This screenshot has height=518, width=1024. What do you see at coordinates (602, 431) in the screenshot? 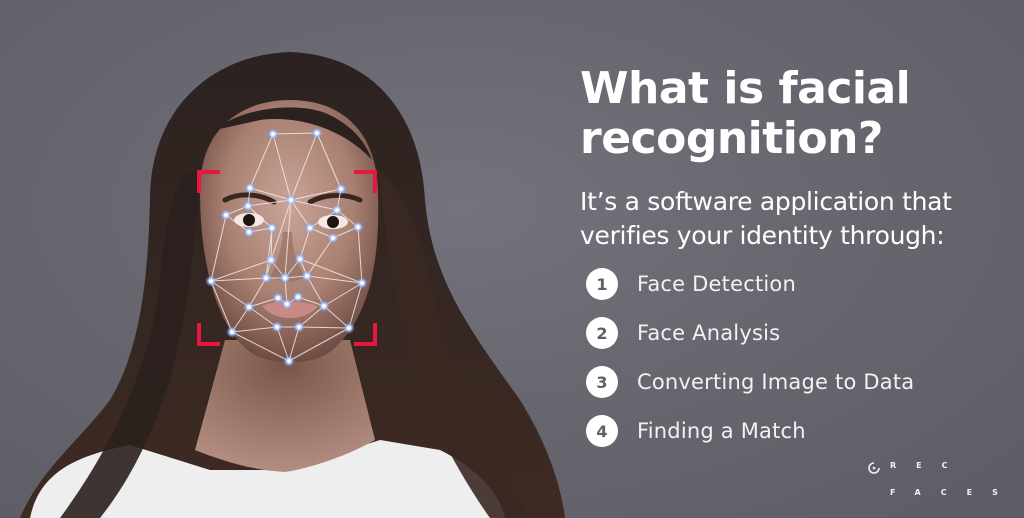
I see `step-number-badge: 4` at bounding box center [602, 431].